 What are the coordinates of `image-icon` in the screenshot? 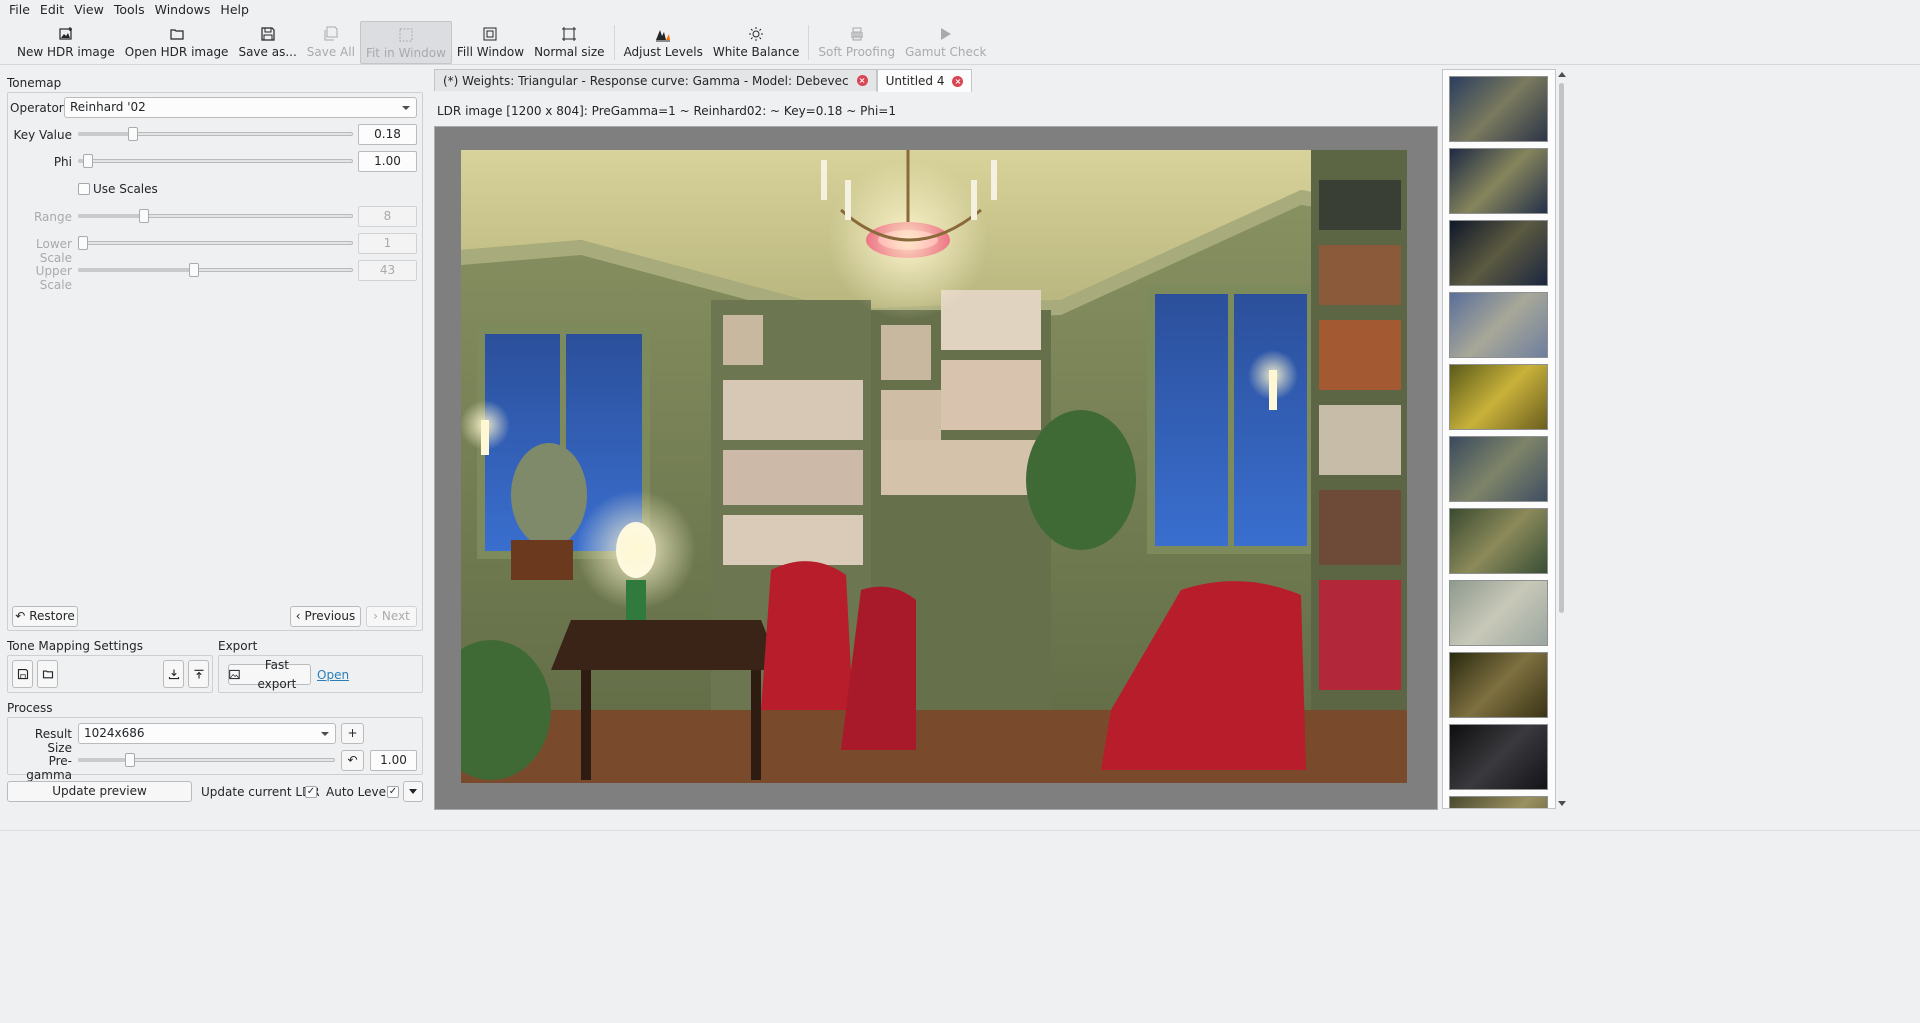 It's located at (234, 674).